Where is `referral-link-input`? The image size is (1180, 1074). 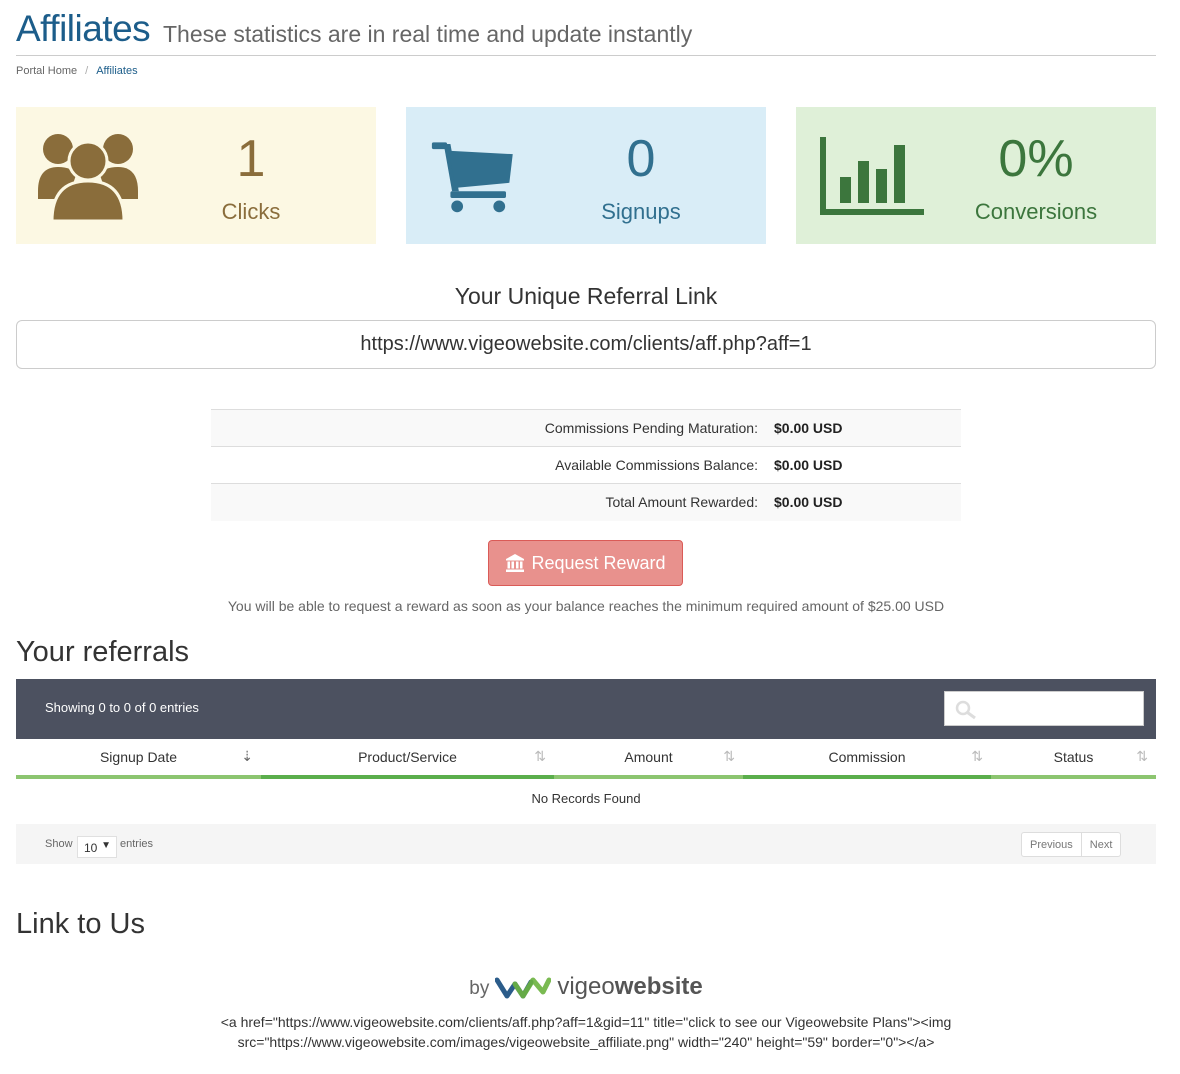 referral-link-input is located at coordinates (586, 344).